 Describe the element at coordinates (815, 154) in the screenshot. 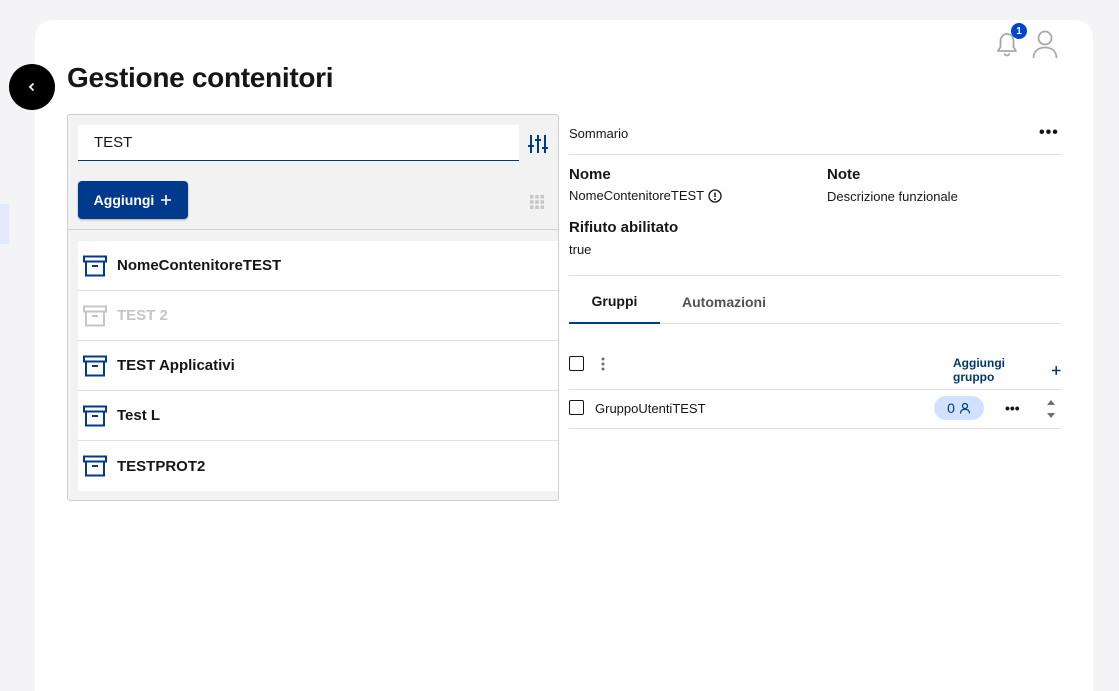

I see `summary-divider` at that location.